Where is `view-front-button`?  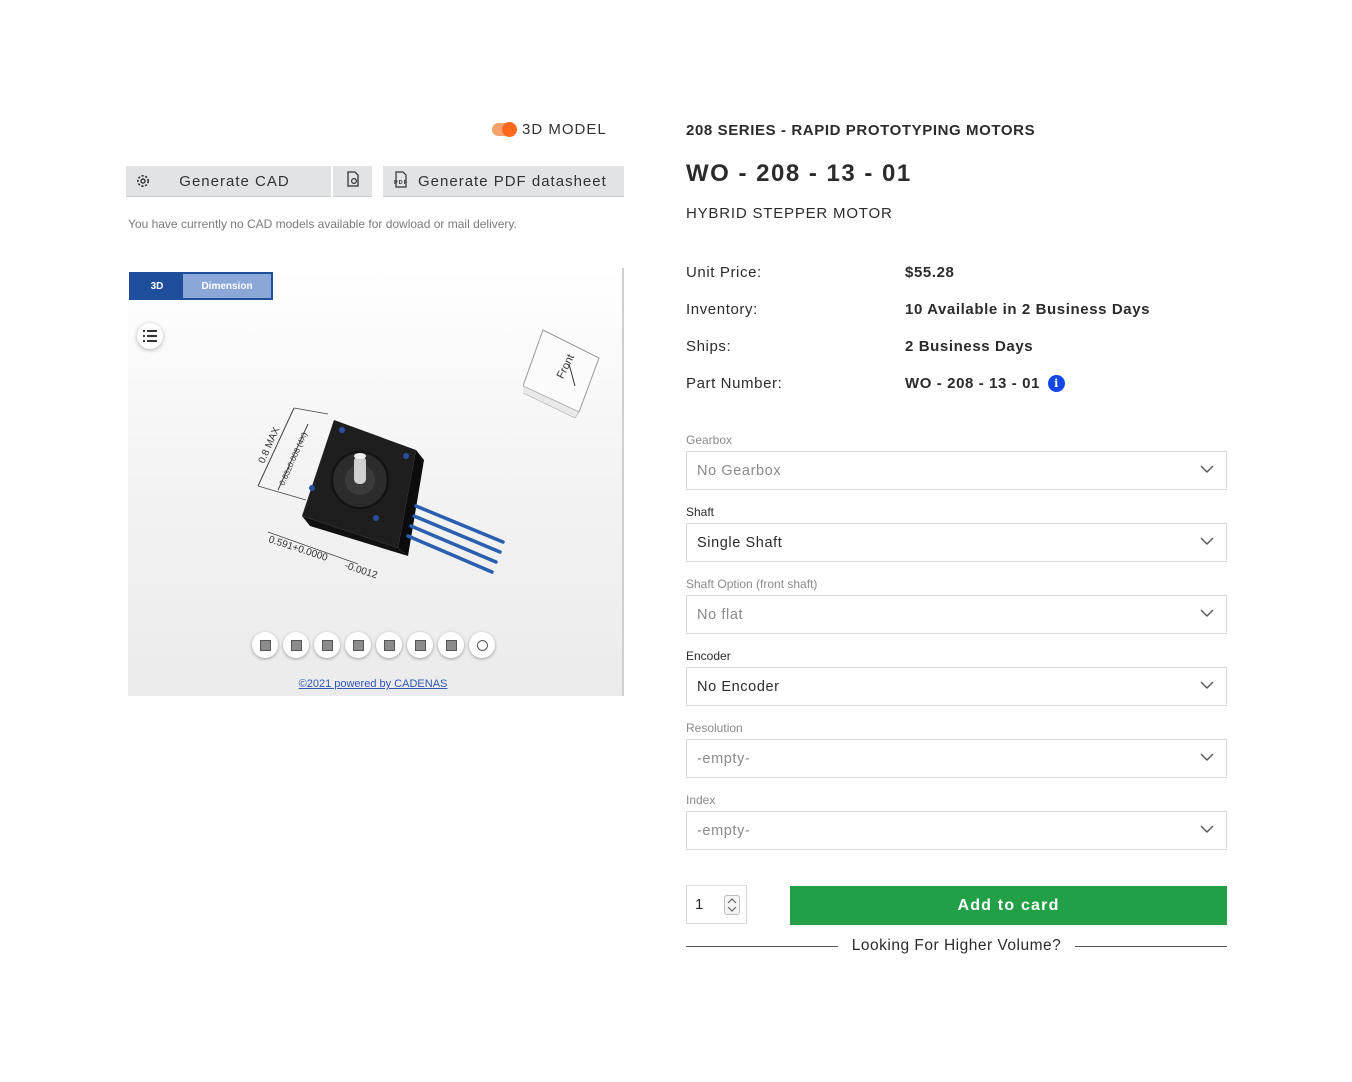
view-front-button is located at coordinates (265, 645).